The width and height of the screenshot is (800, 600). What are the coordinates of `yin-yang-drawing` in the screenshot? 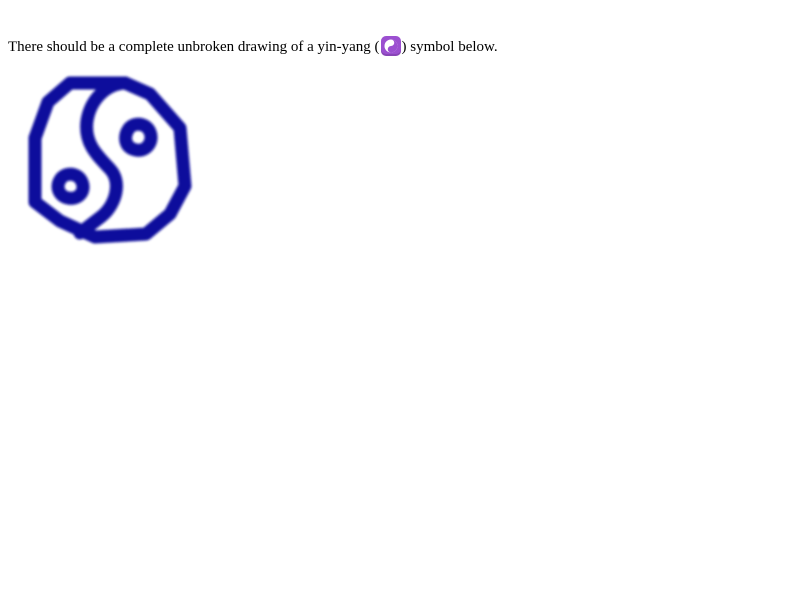 It's located at (115, 163).